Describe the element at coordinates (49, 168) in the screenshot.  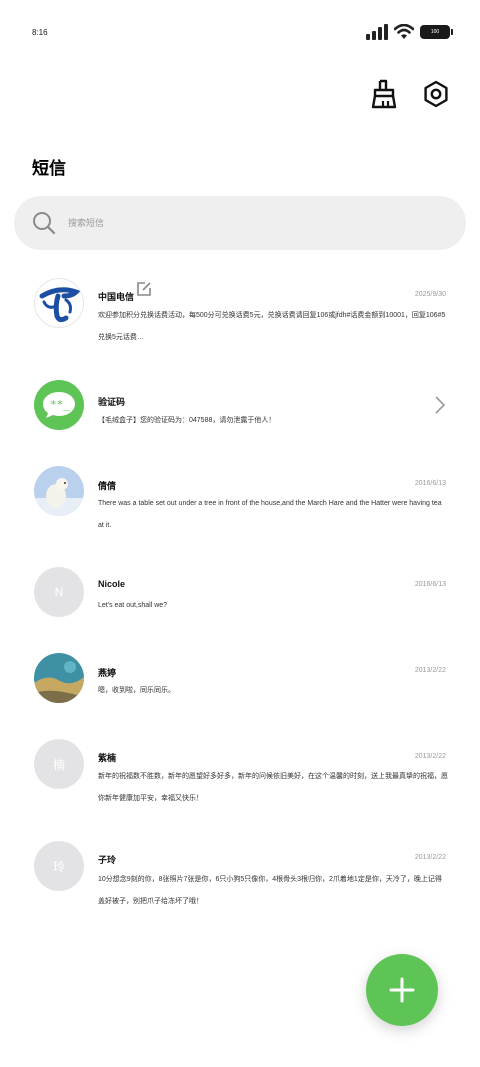
I see `page-title: 短信` at that location.